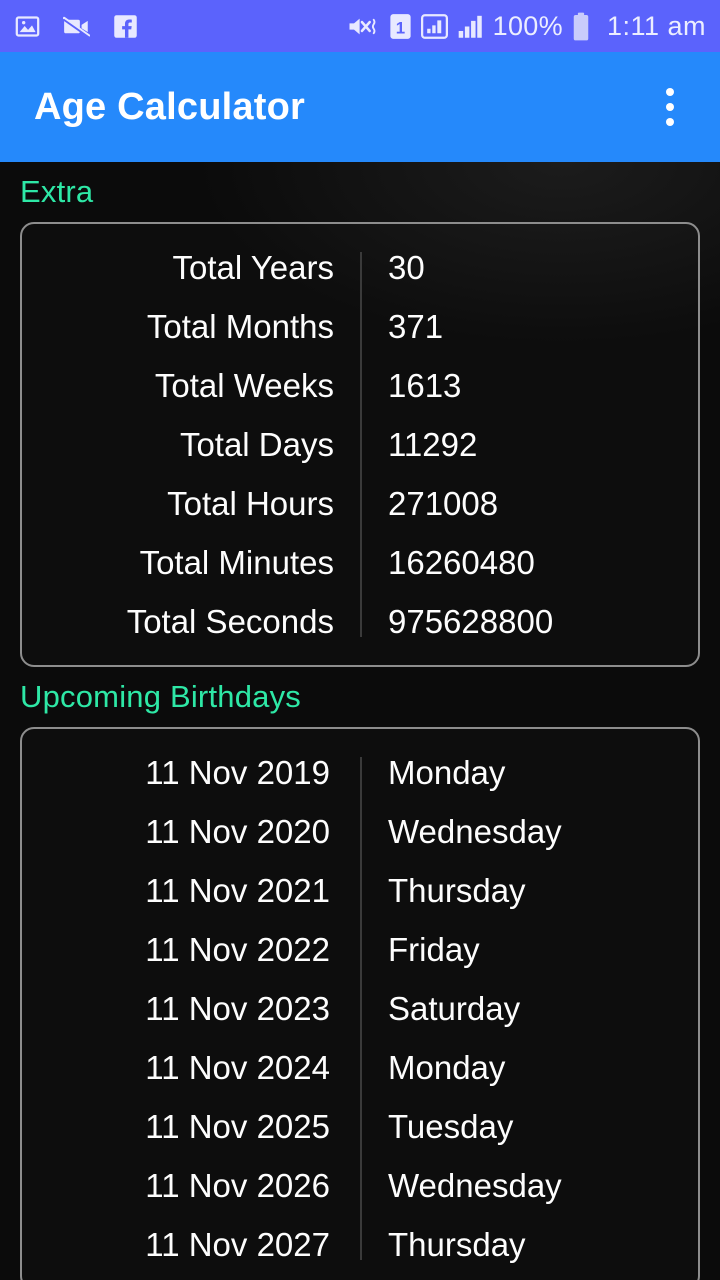  I want to click on extra-row-label: Total Hours, so click(250, 503).